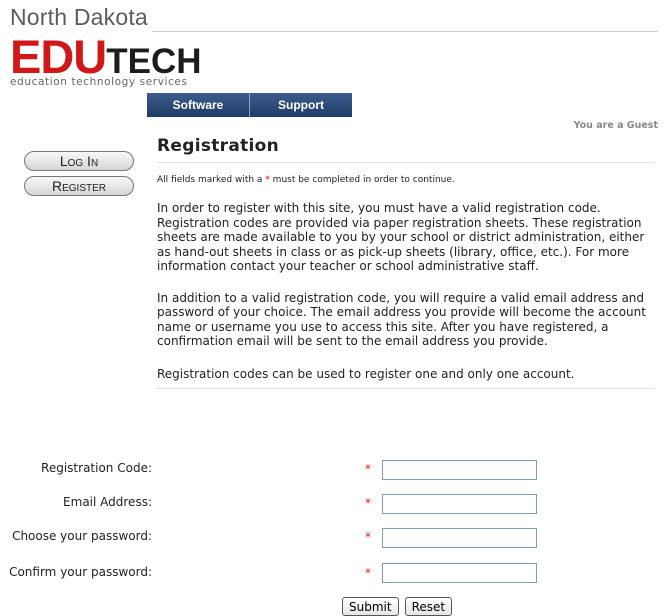 This screenshot has width=664, height=616. Describe the element at coordinates (79, 161) in the screenshot. I see `login-button: Log In` at that location.